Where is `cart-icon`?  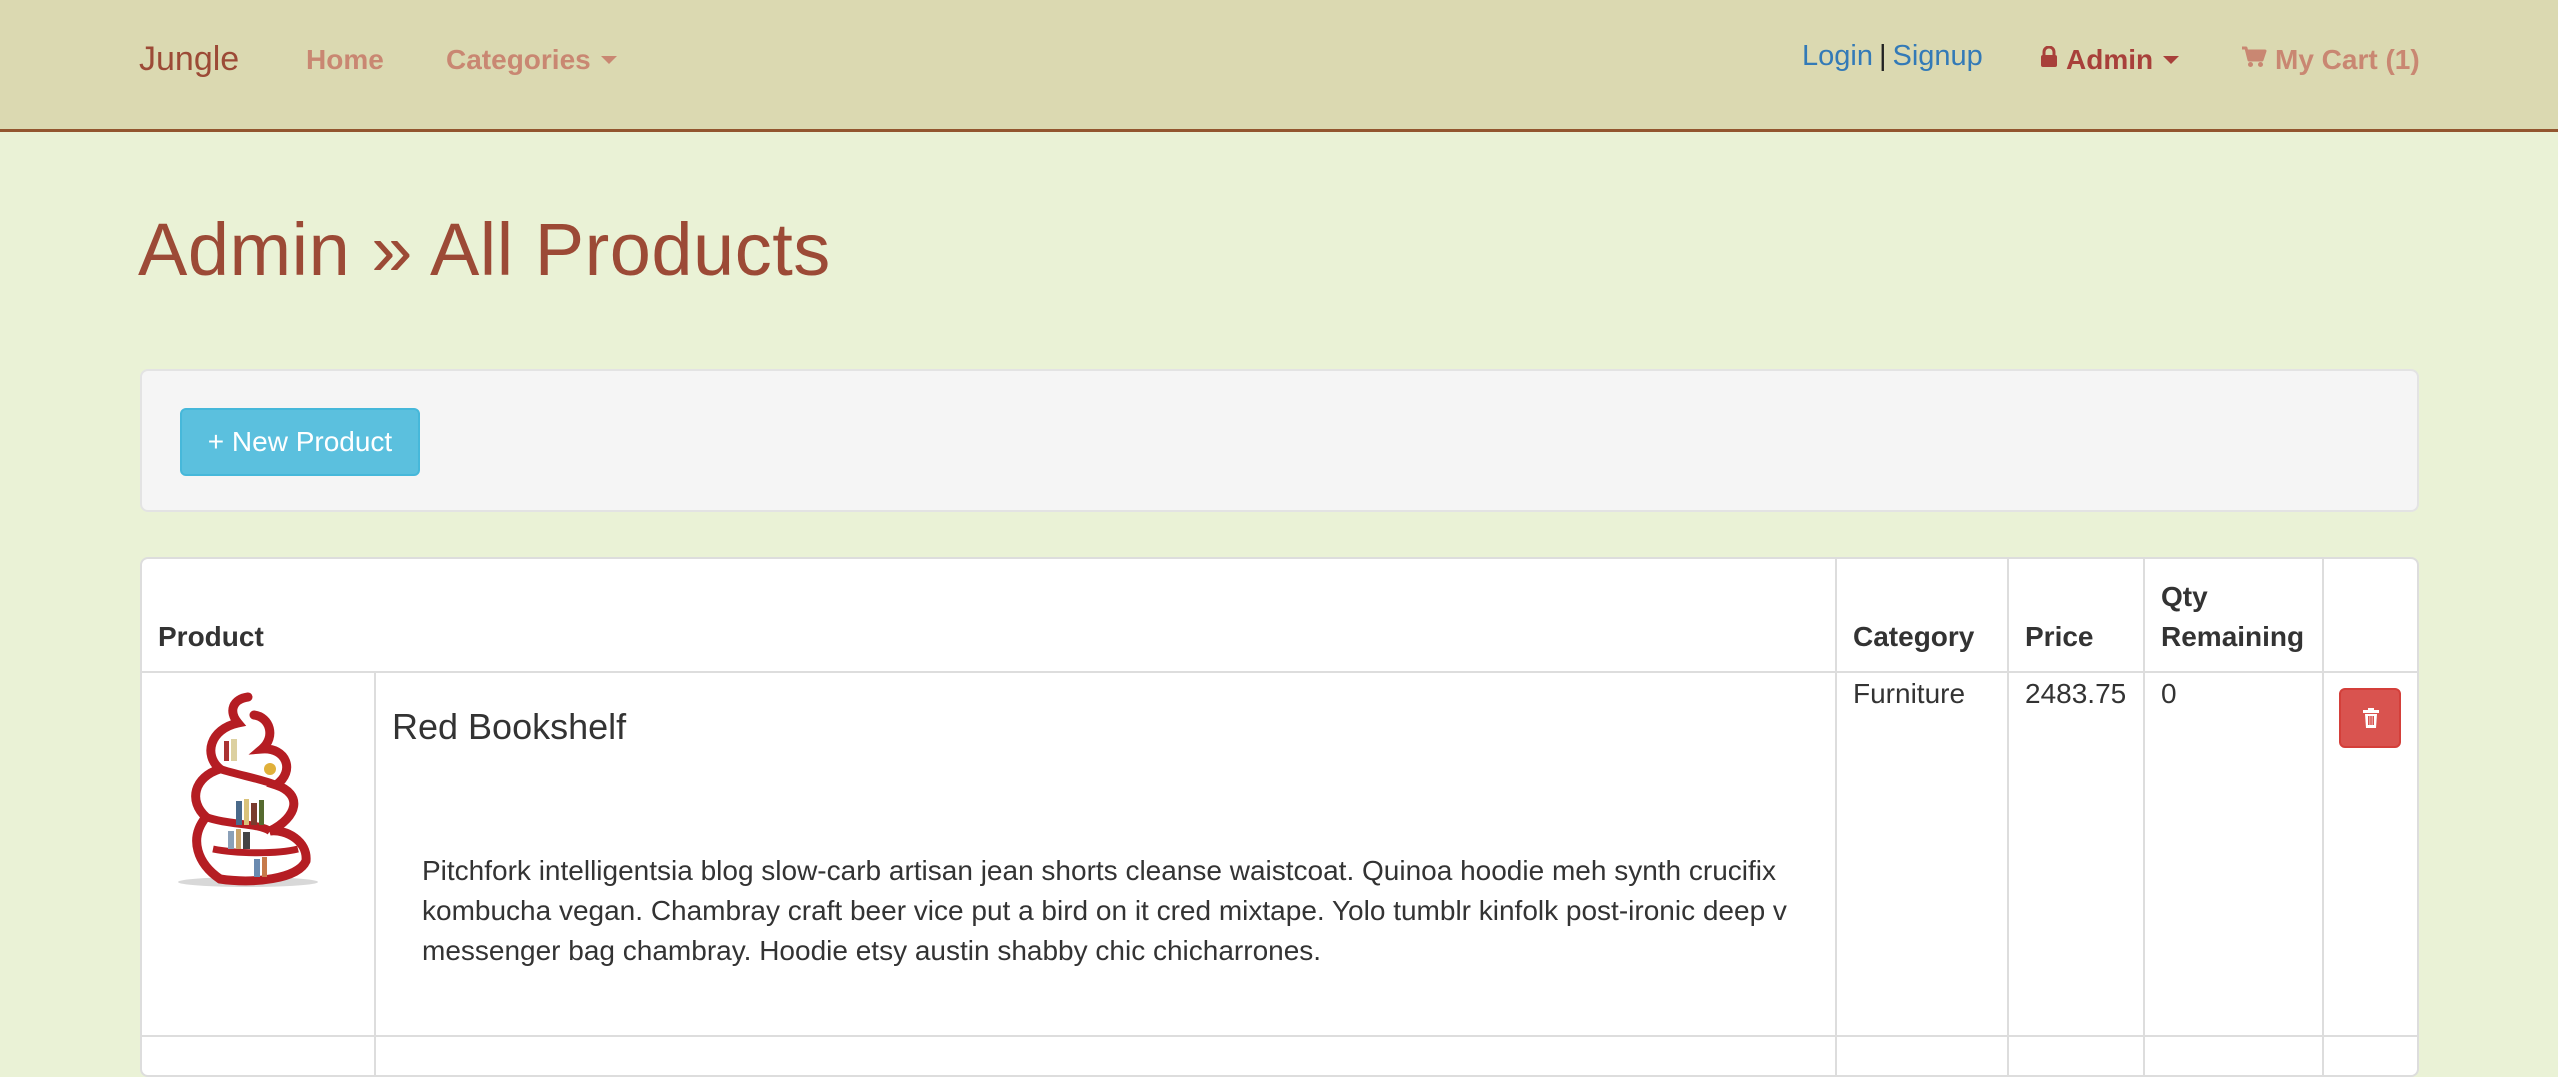
cart-icon is located at coordinates (2254, 59).